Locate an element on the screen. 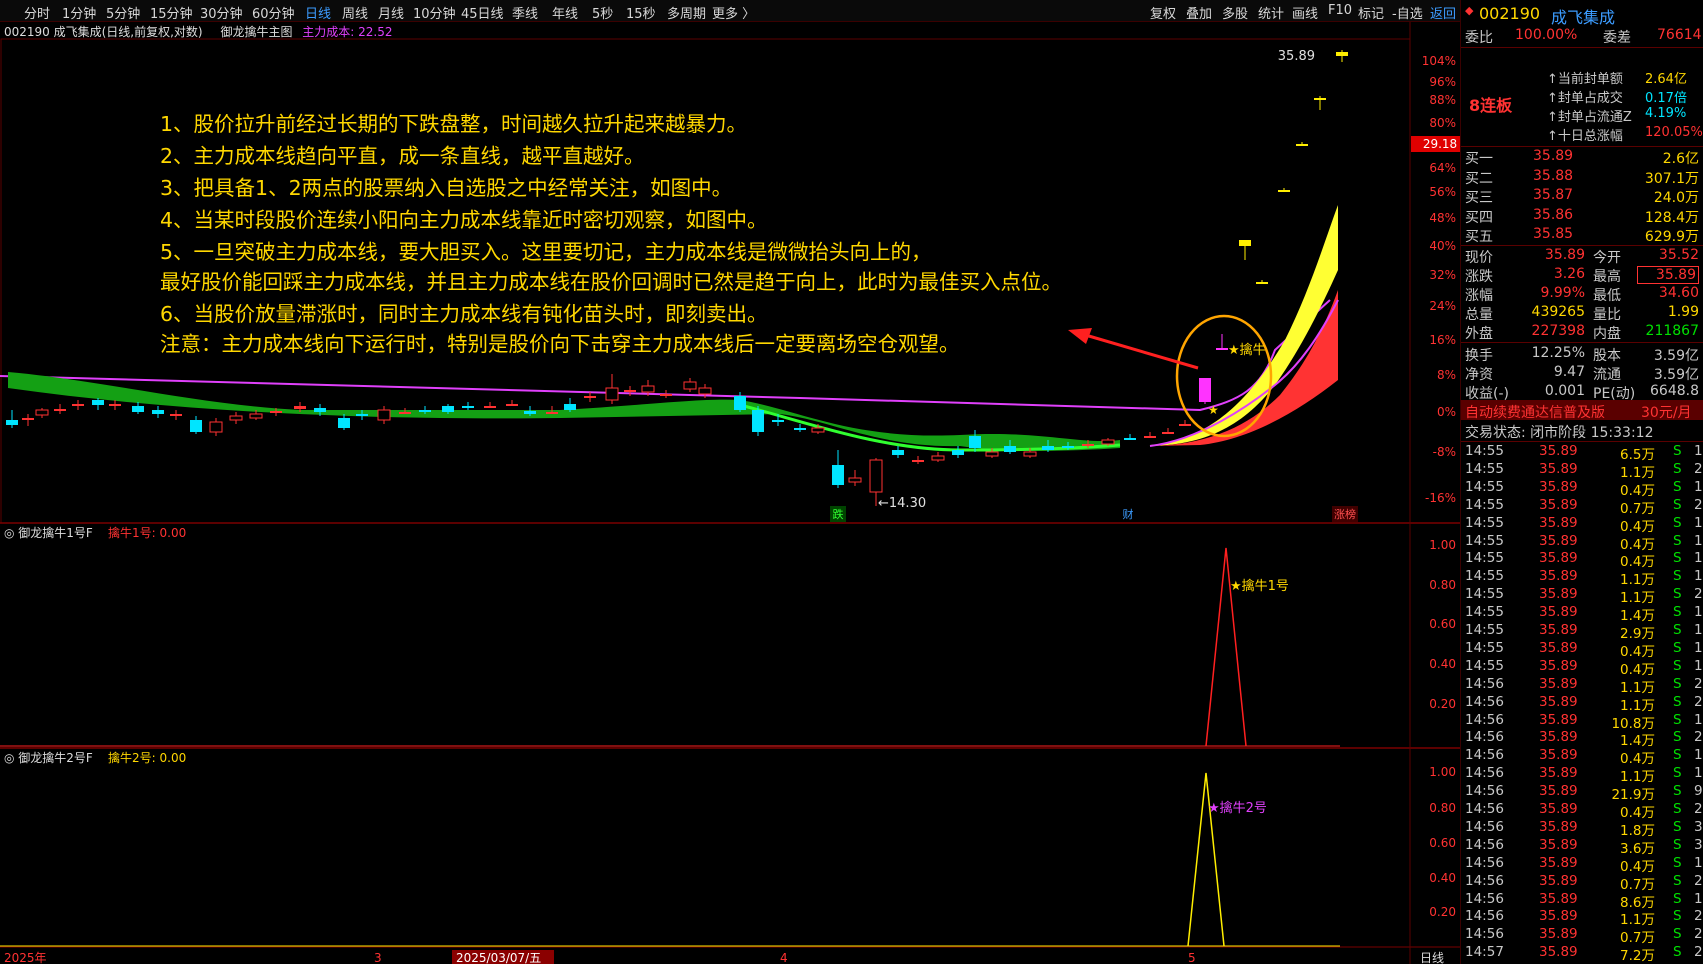 The image size is (1703, 964). stat-label: 股本 is located at coordinates (1607, 356).